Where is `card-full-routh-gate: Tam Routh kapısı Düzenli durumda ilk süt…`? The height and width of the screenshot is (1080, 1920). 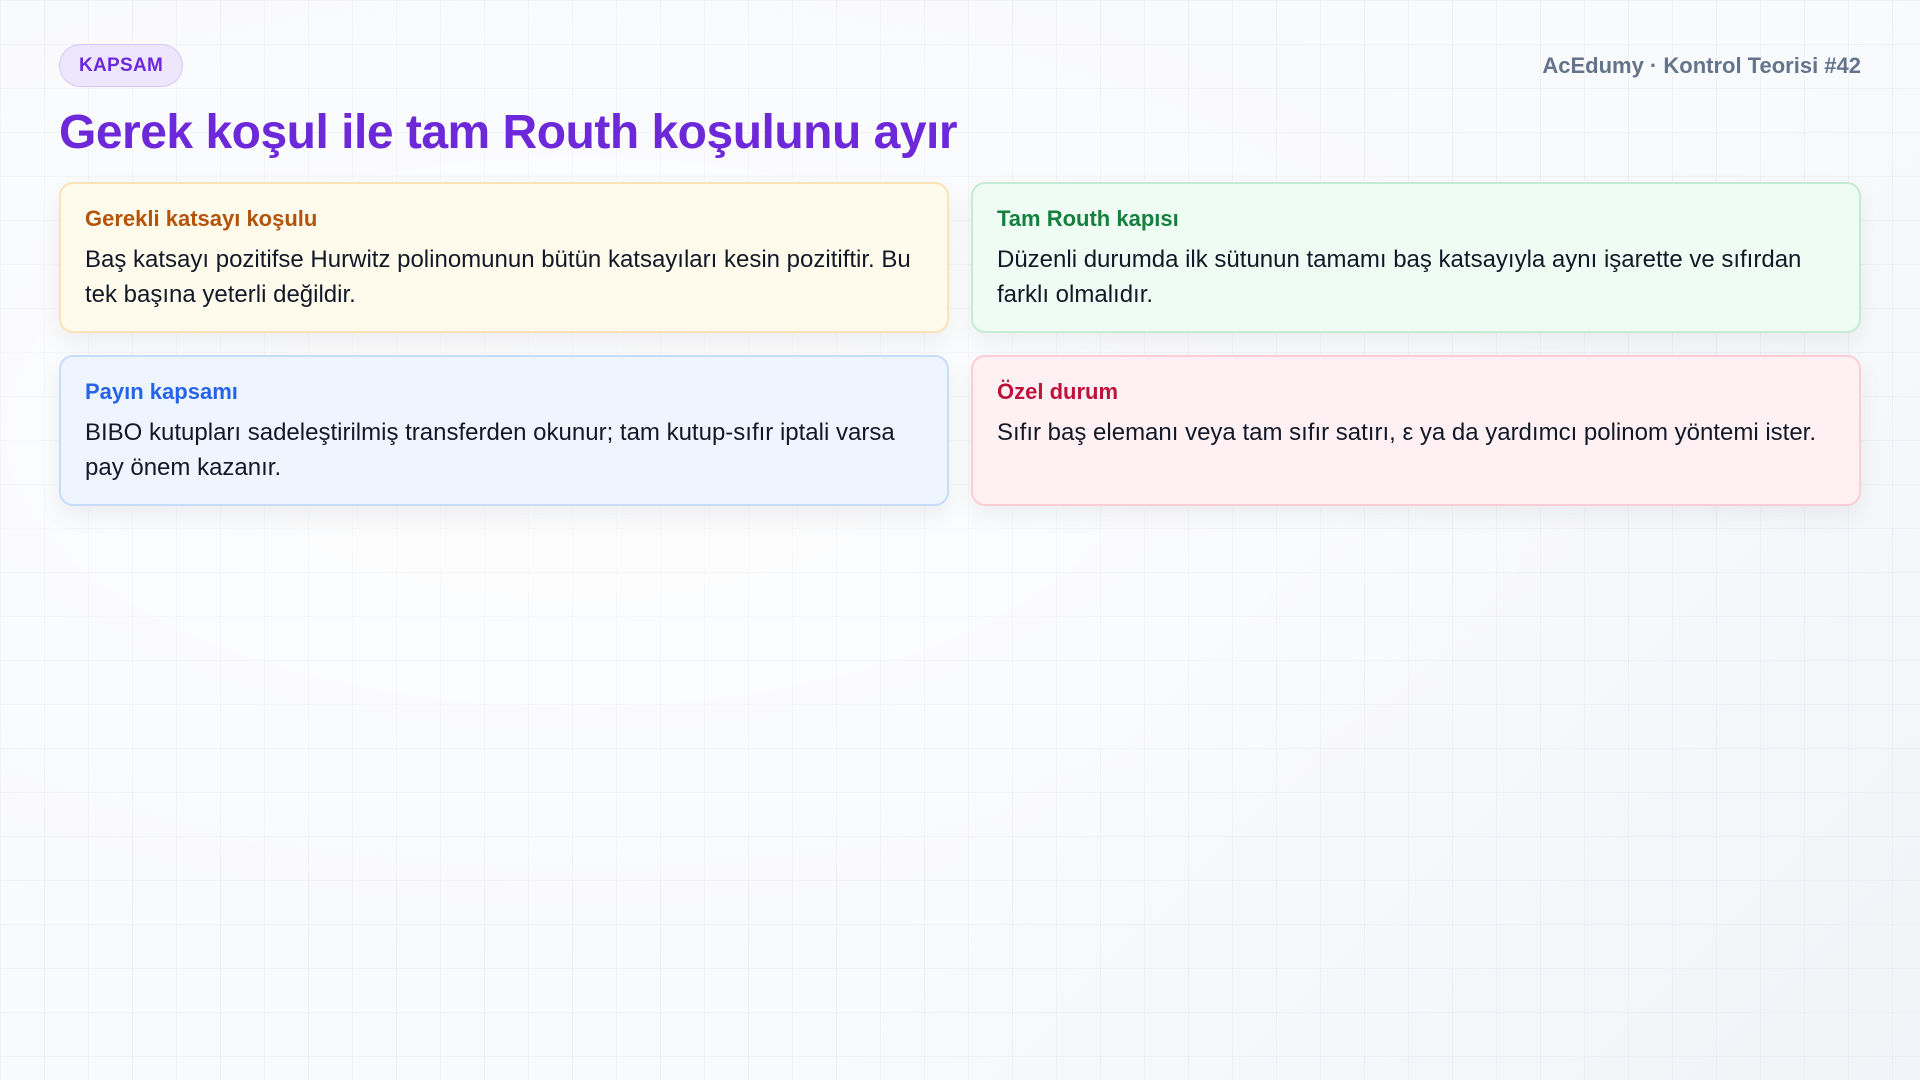
card-full-routh-gate: Tam Routh kapısı Düzenli durumda ilk süt… is located at coordinates (1416, 258).